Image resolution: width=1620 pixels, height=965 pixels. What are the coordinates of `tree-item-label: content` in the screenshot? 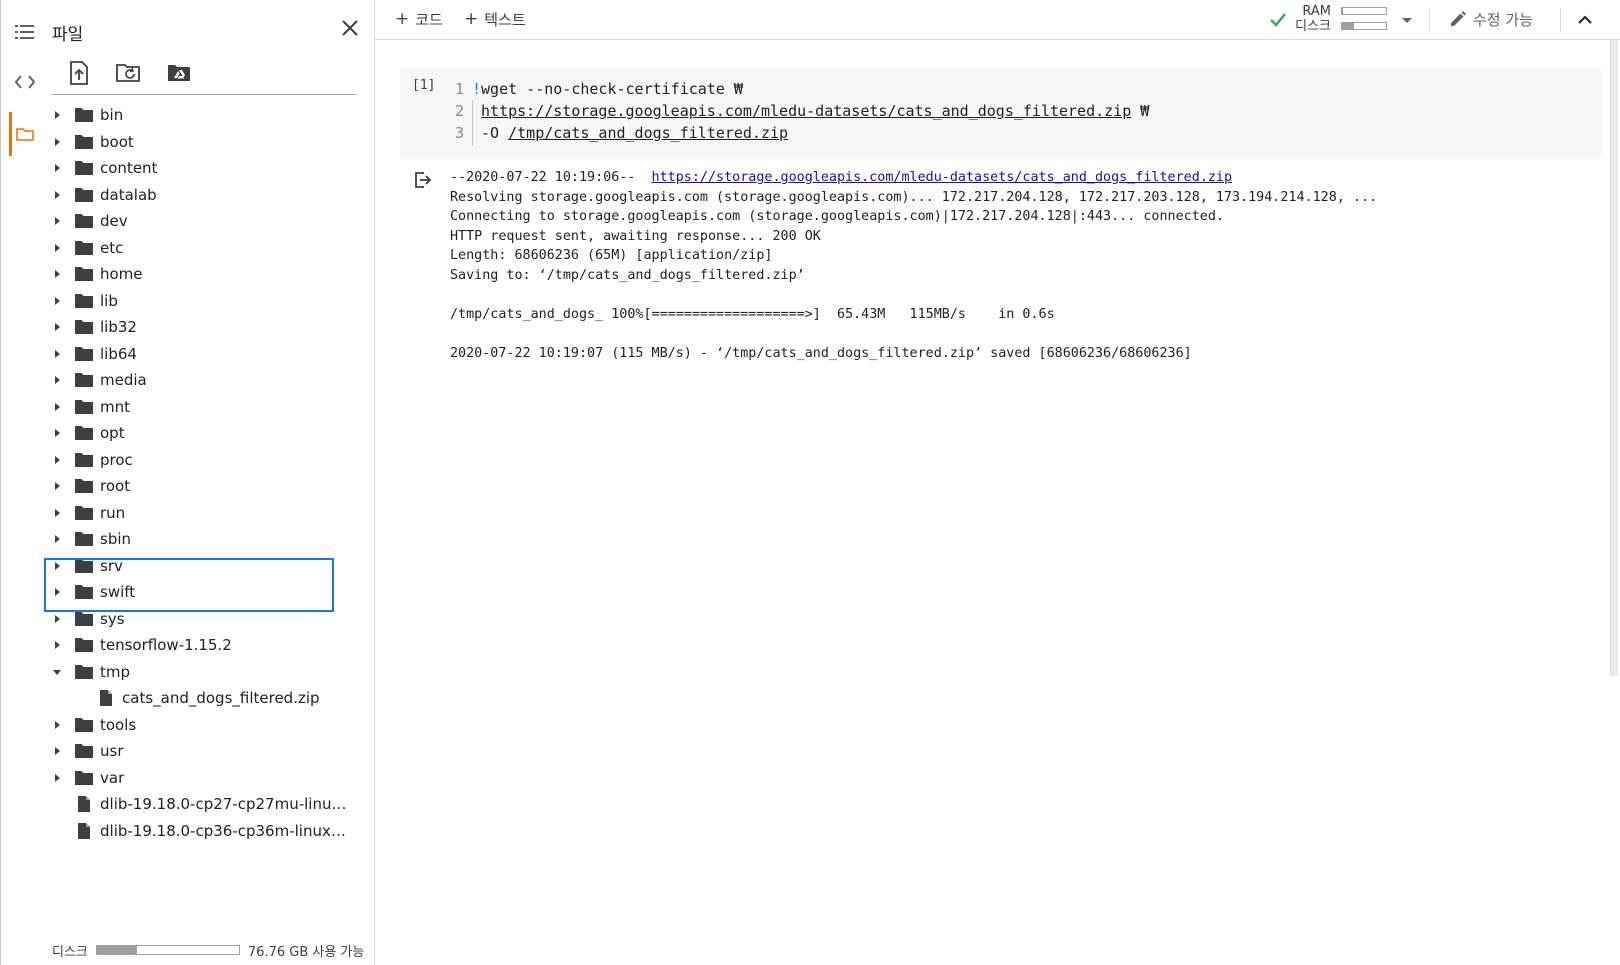 It's located at (129, 168).